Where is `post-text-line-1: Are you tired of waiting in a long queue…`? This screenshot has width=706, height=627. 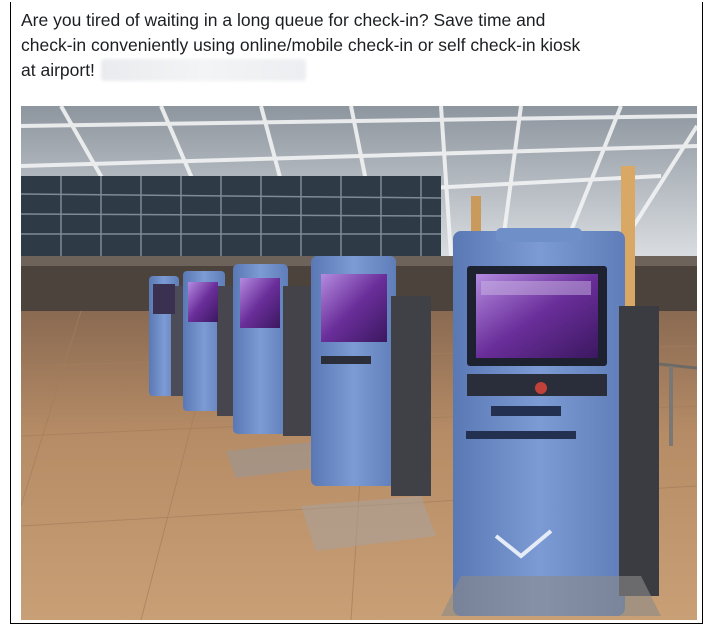
post-text-line-1: Are you tired of waiting in a long queue… is located at coordinates (283, 20).